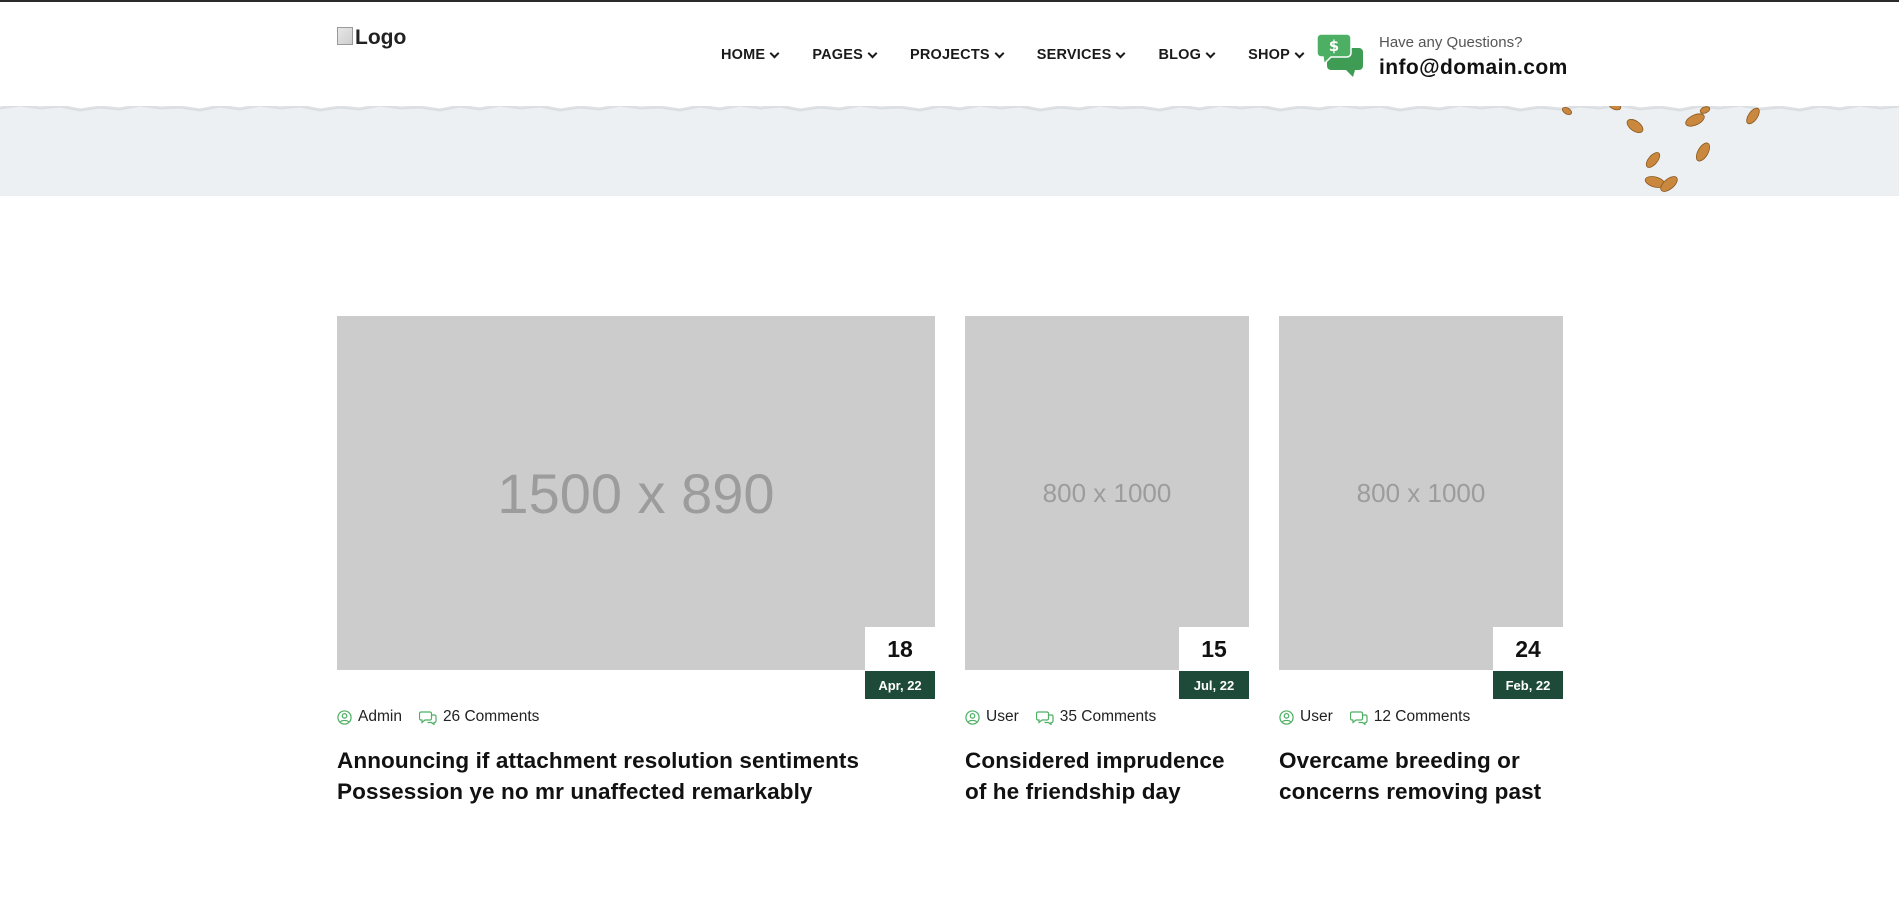 The height and width of the screenshot is (898, 1899). I want to click on nav-label: PAGES, so click(838, 55).